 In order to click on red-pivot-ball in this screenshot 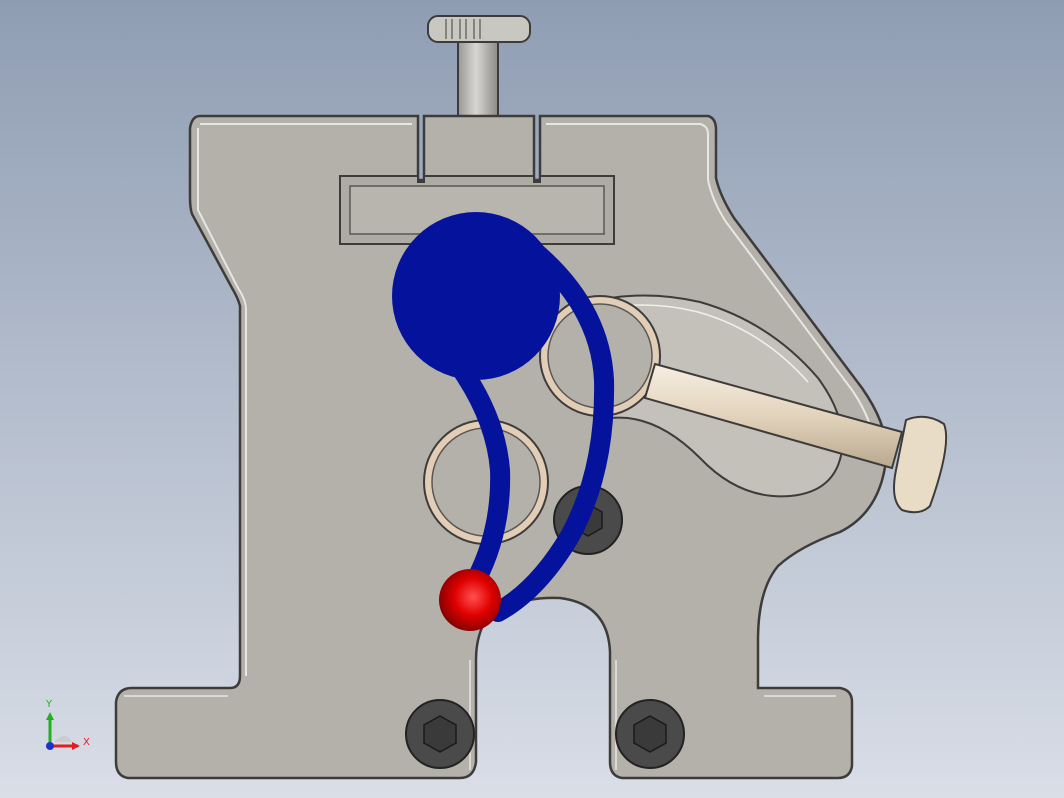, I will do `click(470, 600)`.